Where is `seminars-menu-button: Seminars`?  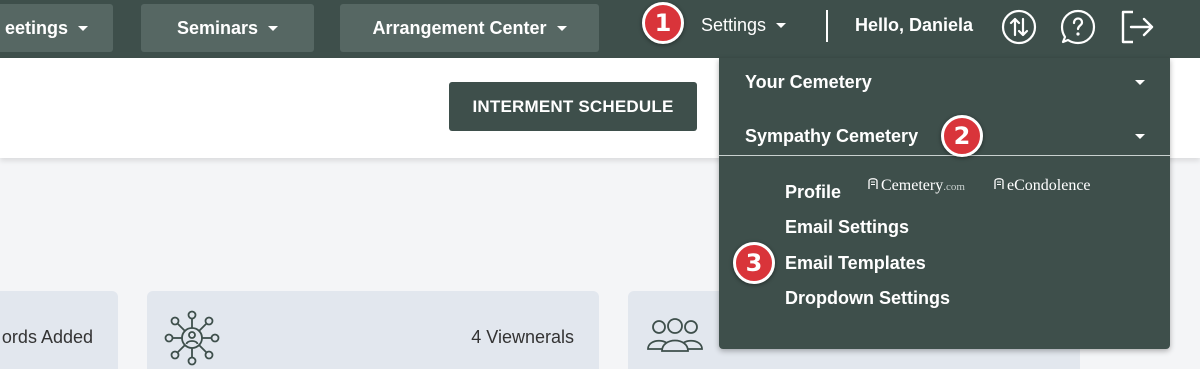 seminars-menu-button: Seminars is located at coordinates (227, 28).